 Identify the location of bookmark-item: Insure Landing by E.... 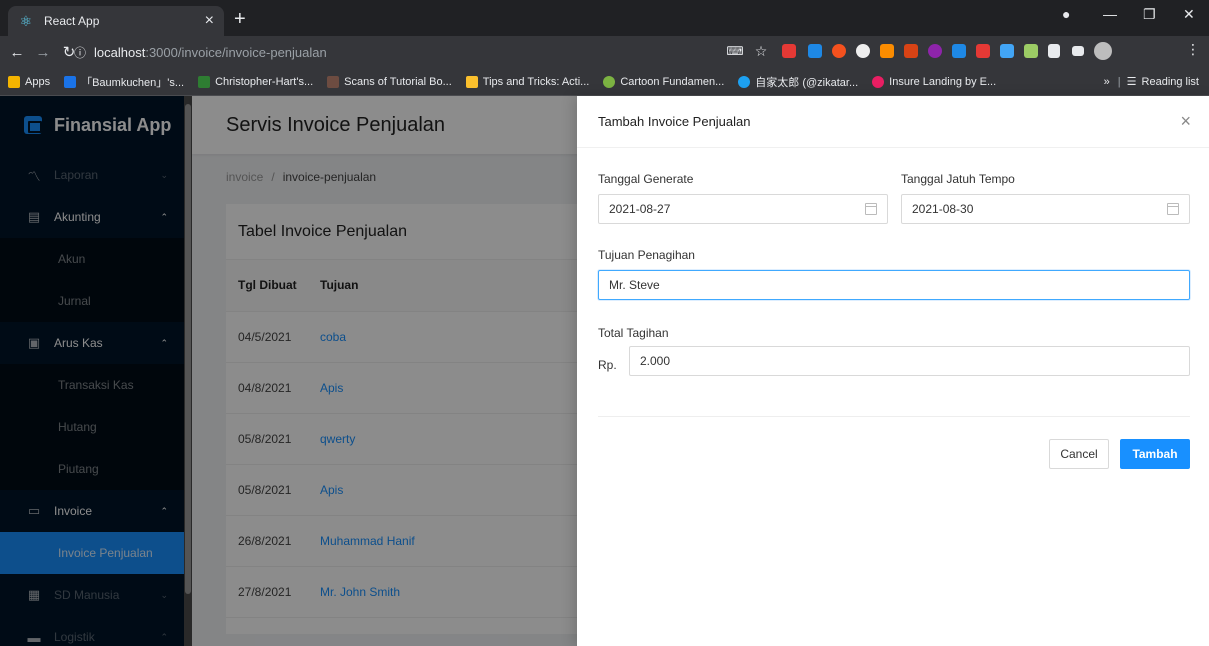
(934, 81).